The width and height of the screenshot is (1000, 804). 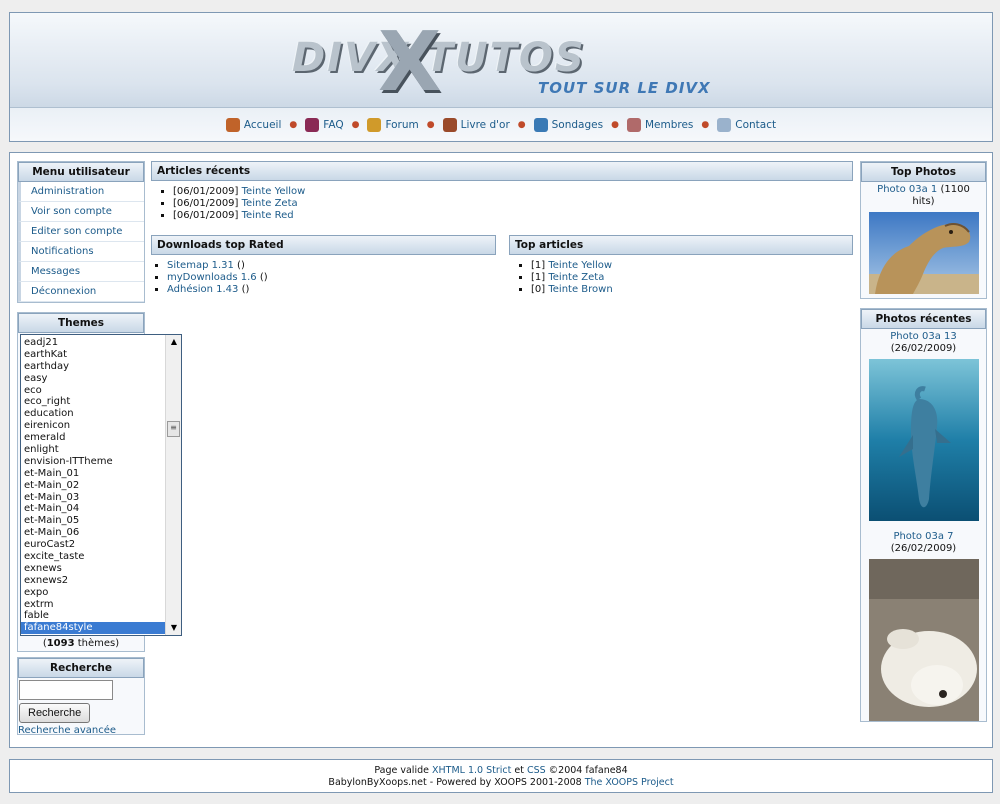 I want to click on search-button: Recherche, so click(x=55, y=713).